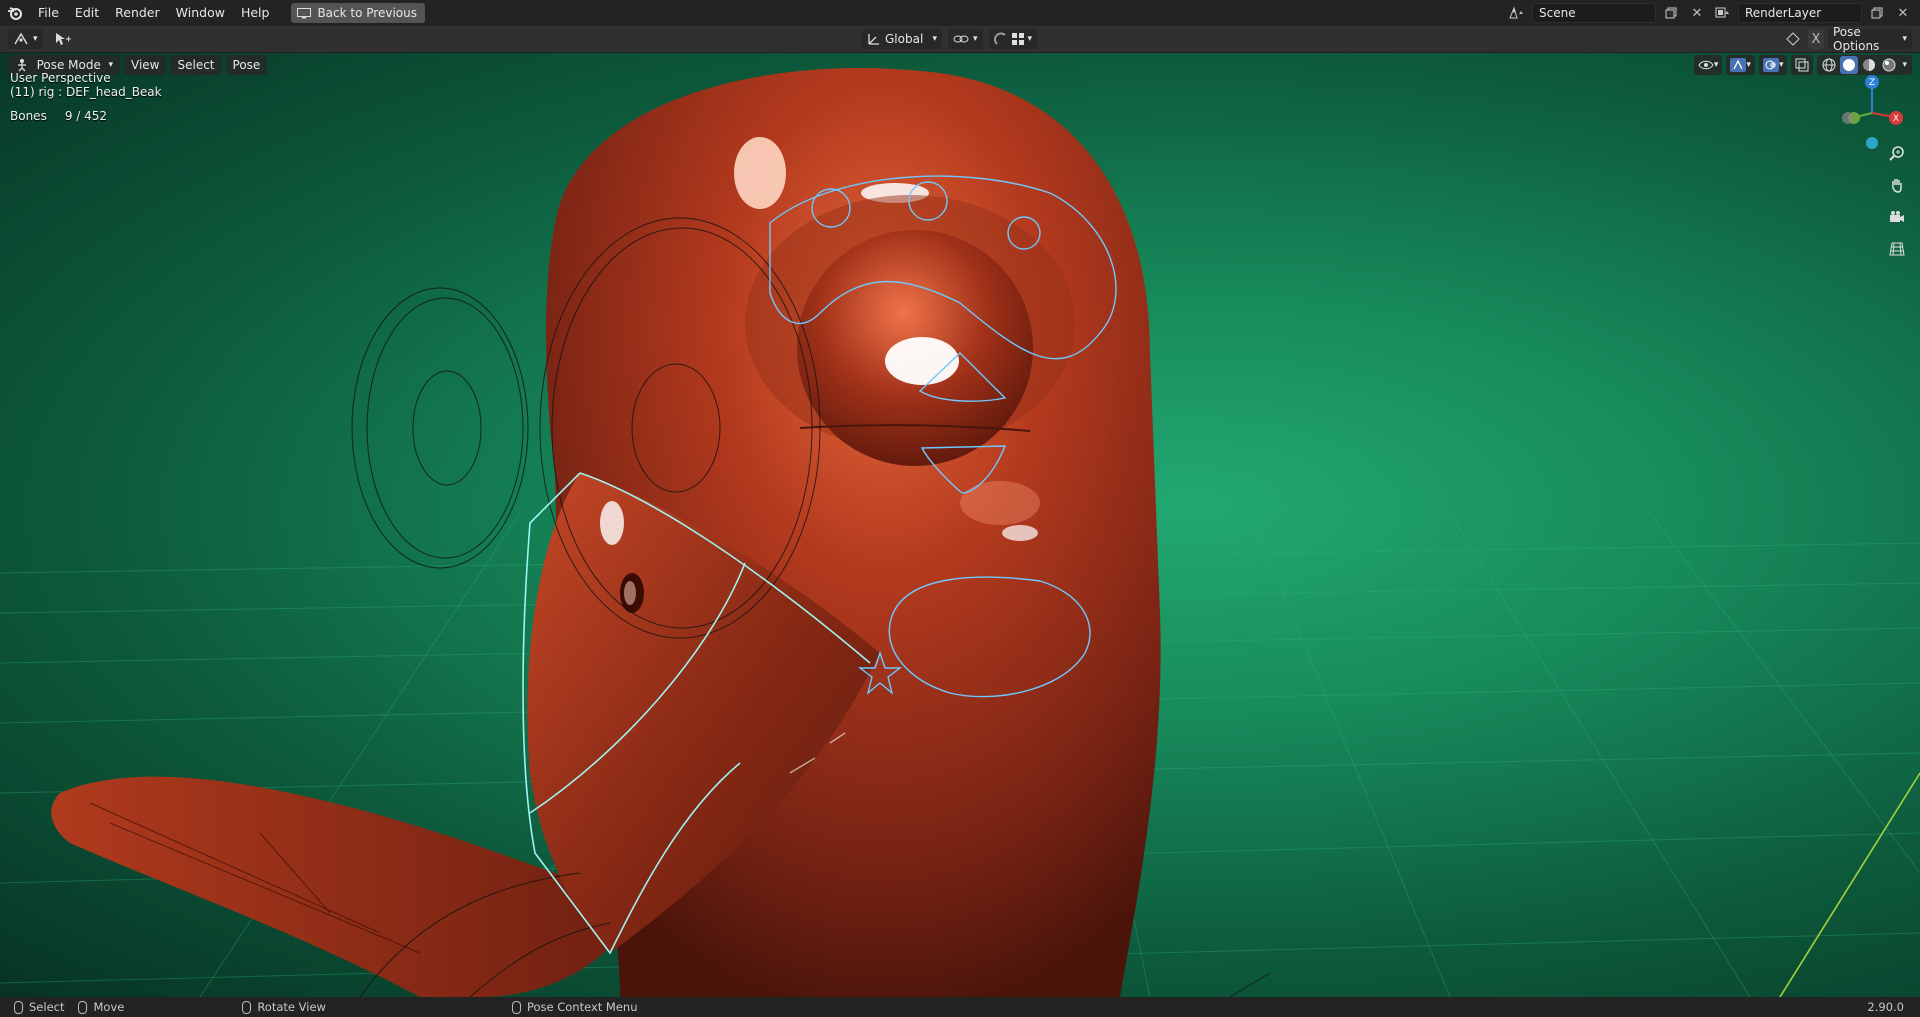 The width and height of the screenshot is (1920, 1017). Describe the element at coordinates (247, 1007) in the screenshot. I see `middle-mouse-icon` at that location.